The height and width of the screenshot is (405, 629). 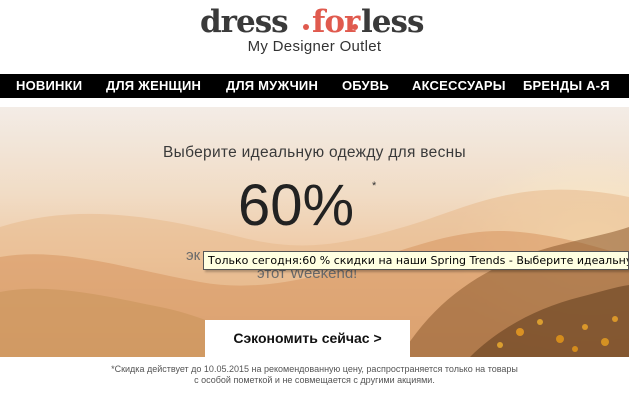 I want to click on nav-item-new: НОВИНКИ, so click(x=49, y=86).